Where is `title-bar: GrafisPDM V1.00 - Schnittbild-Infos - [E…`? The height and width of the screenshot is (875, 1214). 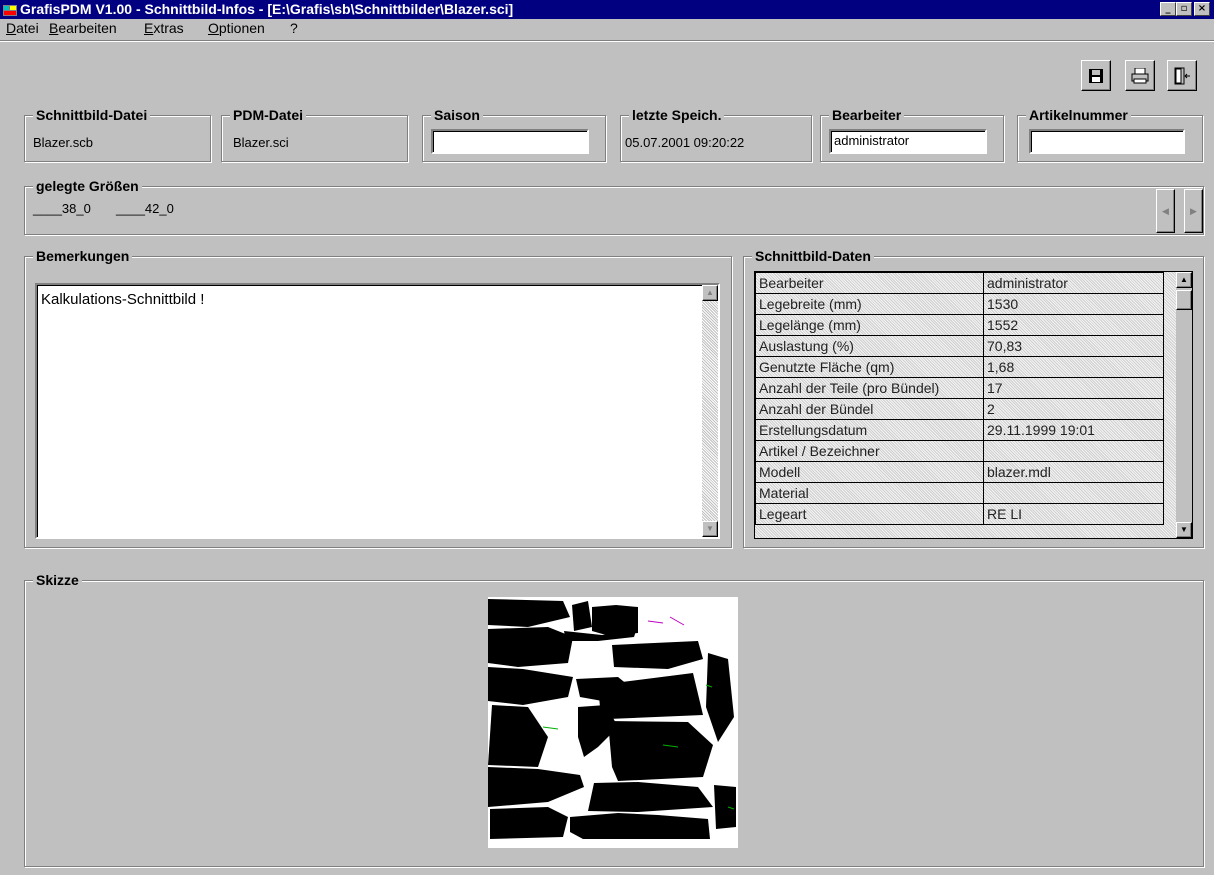
title-bar: GrafisPDM V1.00 - Schnittbild-Infos - [E… is located at coordinates (607, 9).